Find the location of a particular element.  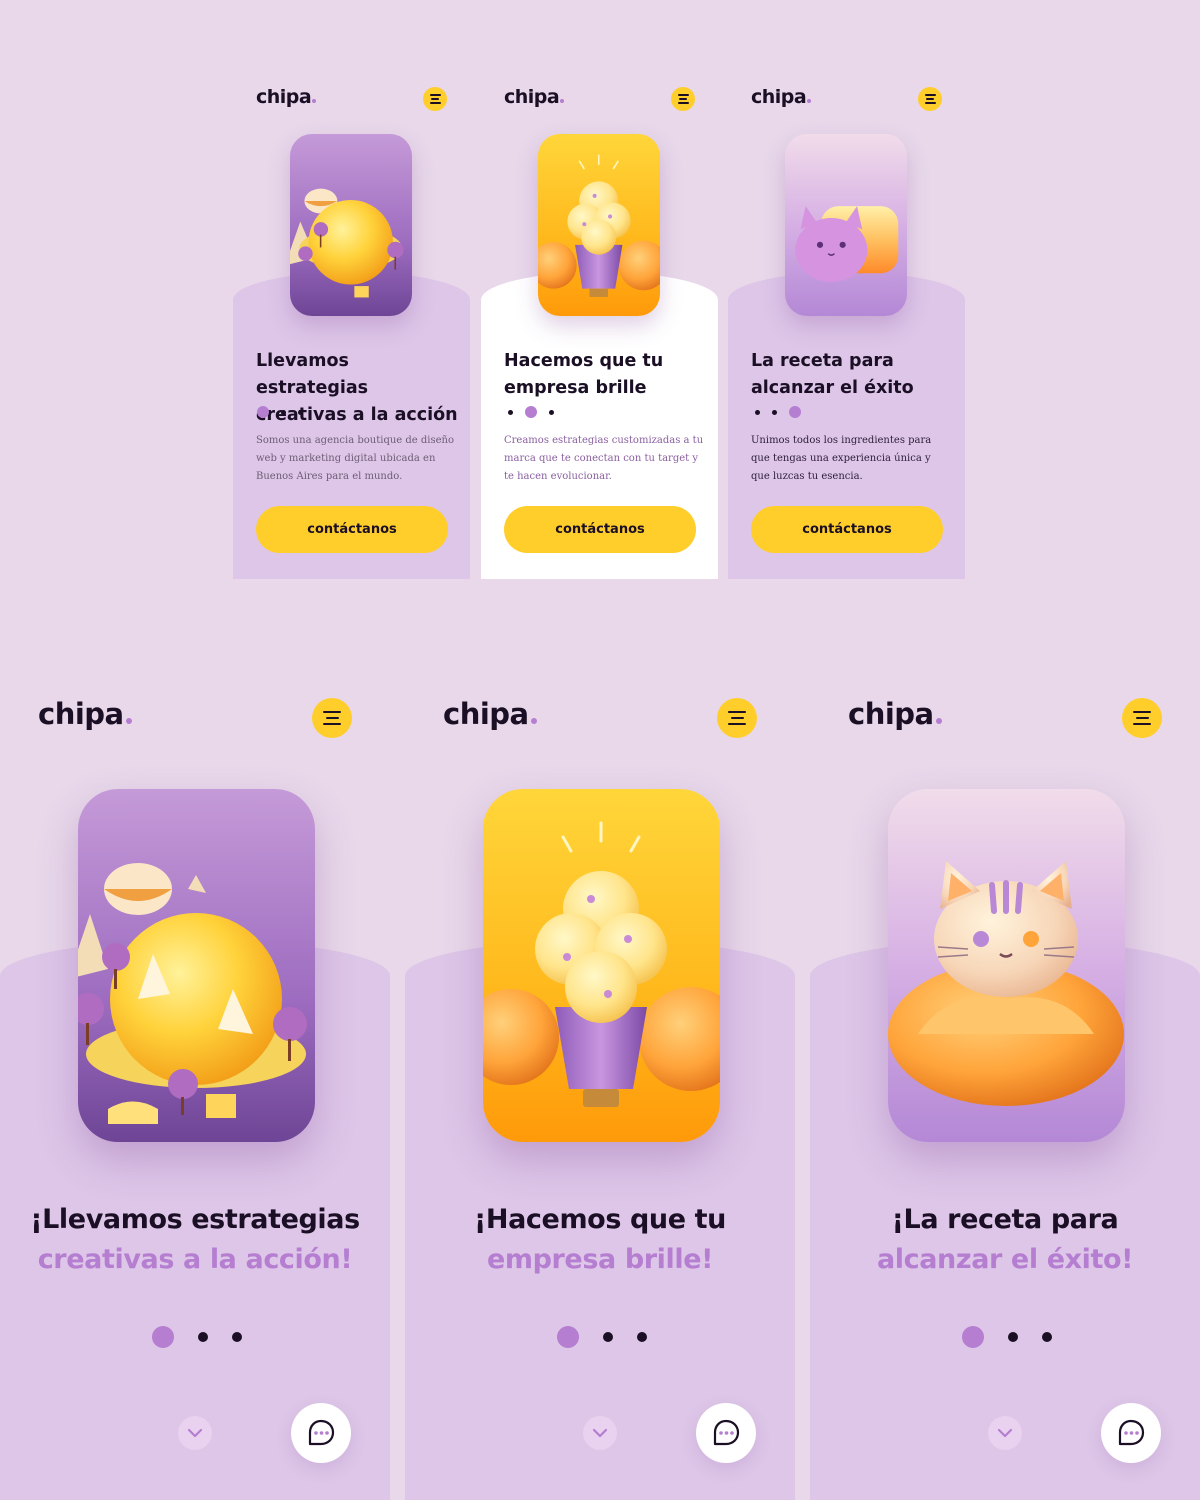

screen-title: Hacemos que tu empresa brille is located at coordinates (584, 374).